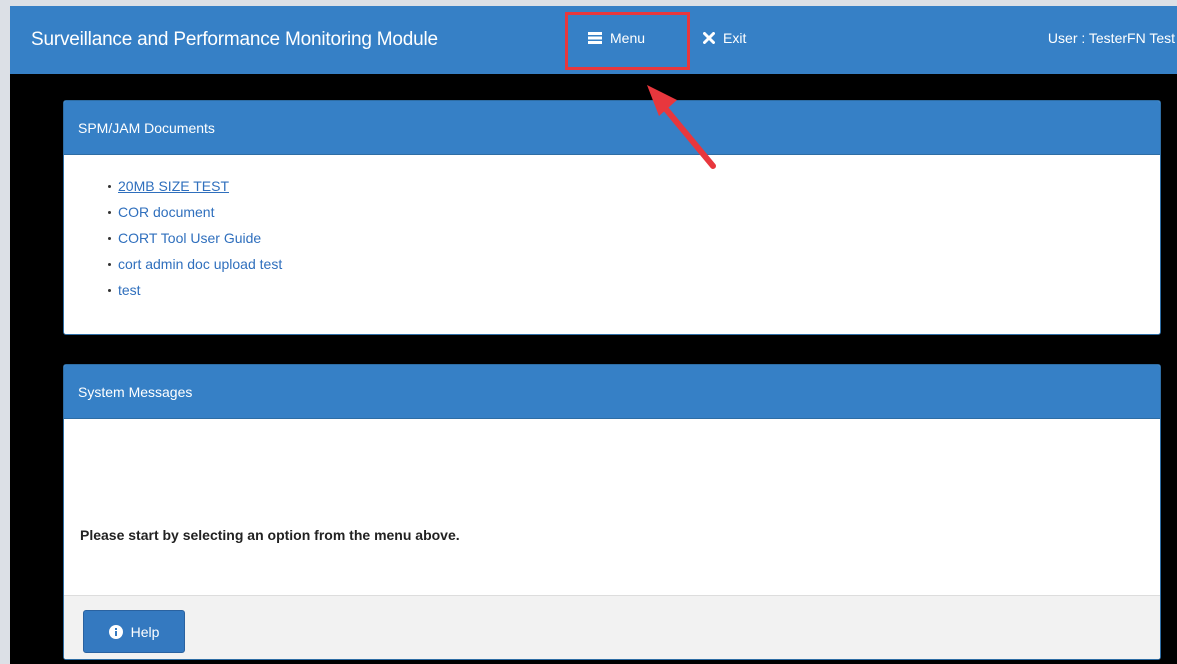  What do you see at coordinates (735, 38) in the screenshot?
I see `exit-label: Exit` at bounding box center [735, 38].